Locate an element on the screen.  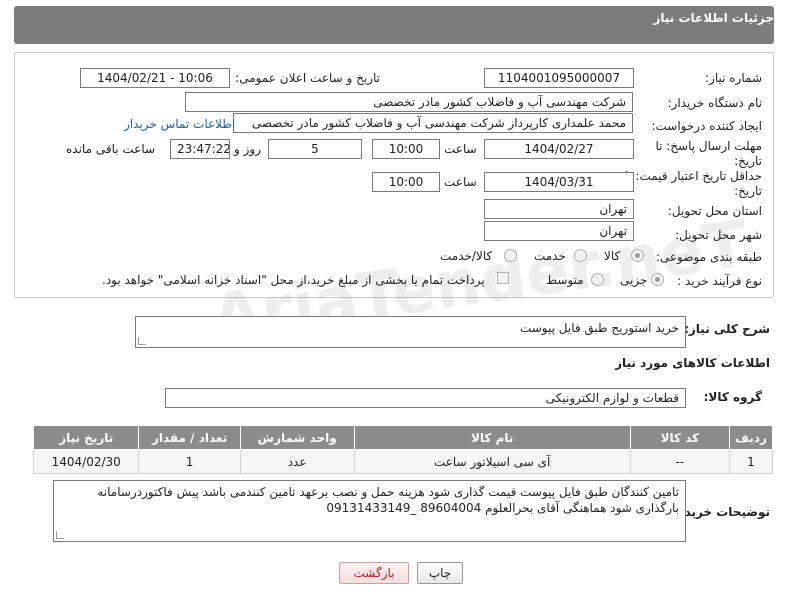
cell-code: -- is located at coordinates (679, 461).